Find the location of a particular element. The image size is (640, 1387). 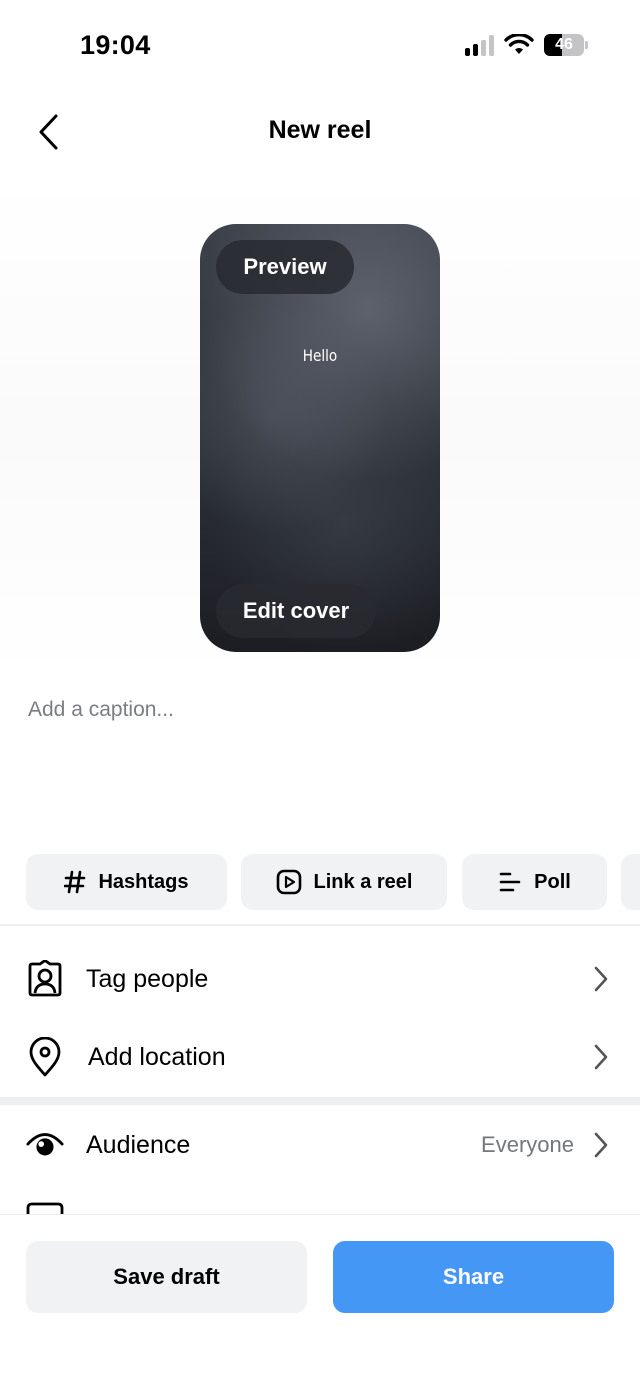

status-time: 19:04 is located at coordinates (115, 45).